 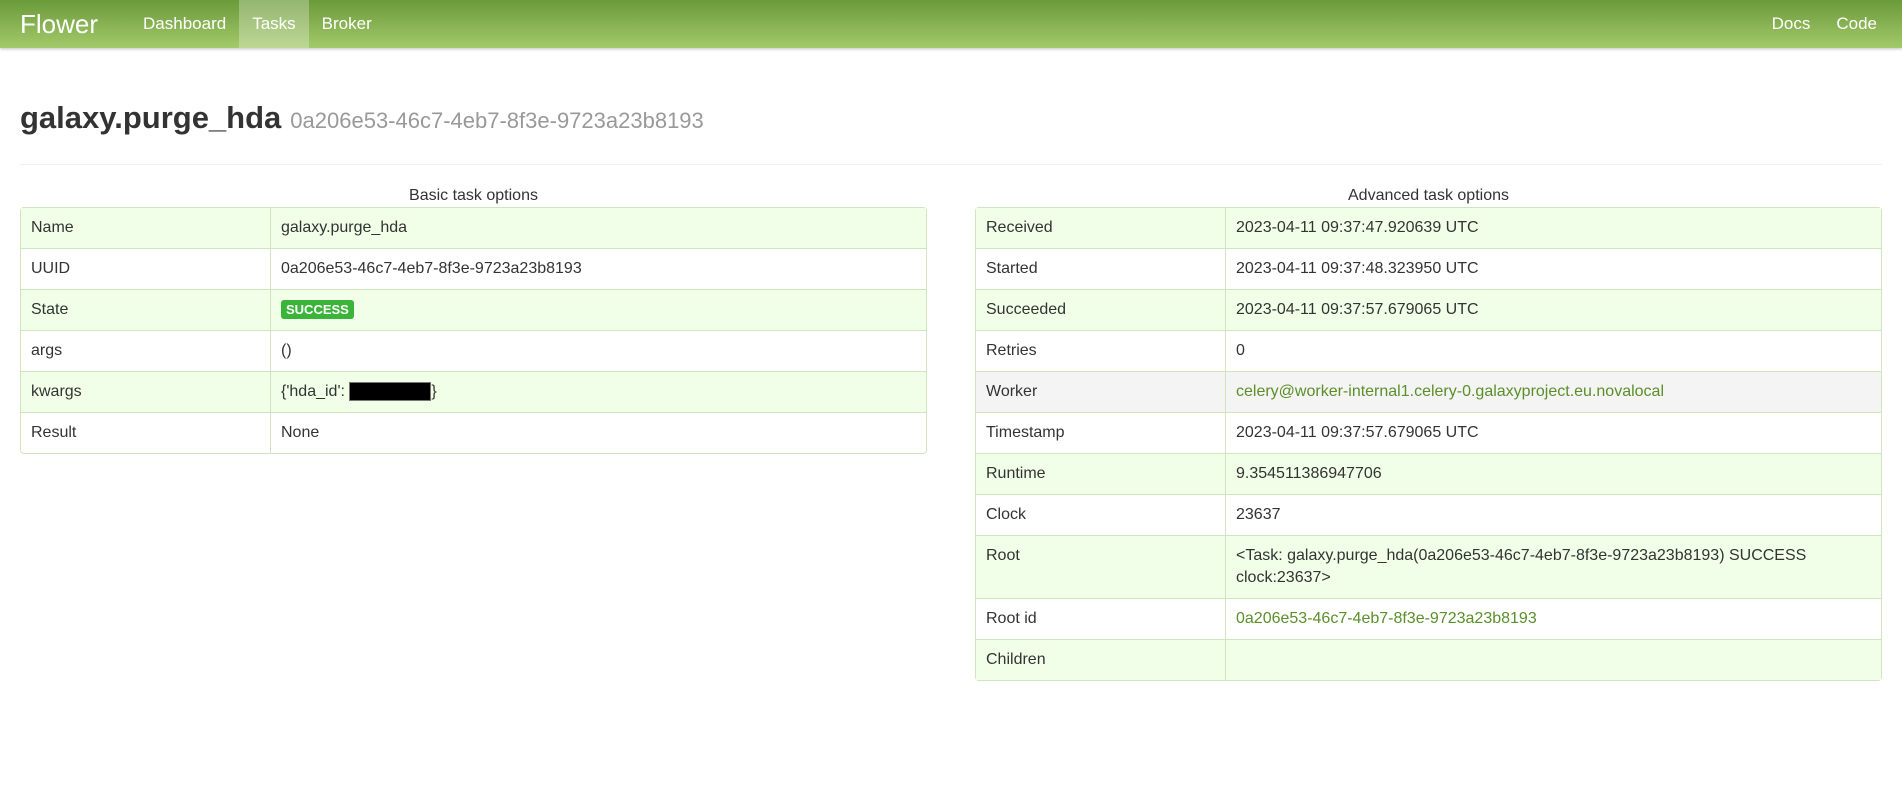 I want to click on nav-code: Code, so click(x=1856, y=24).